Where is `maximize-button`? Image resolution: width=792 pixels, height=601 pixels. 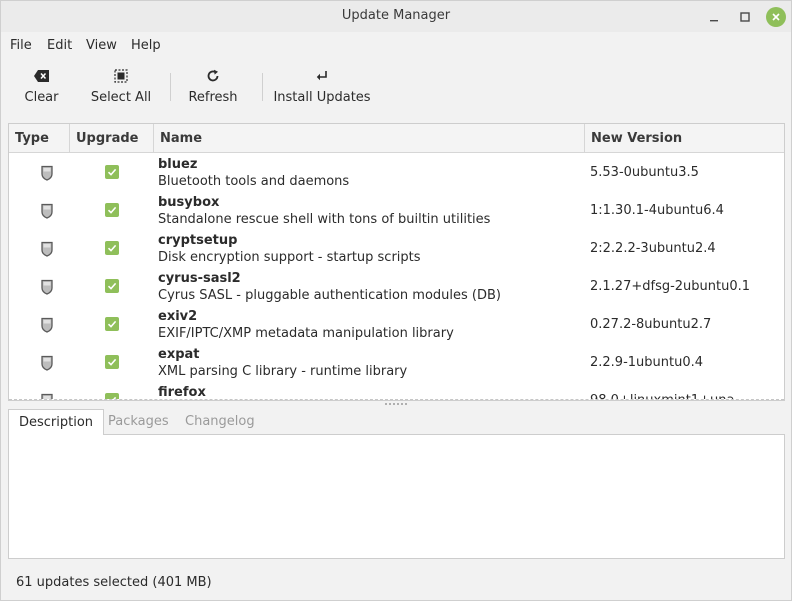
maximize-button is located at coordinates (745, 17).